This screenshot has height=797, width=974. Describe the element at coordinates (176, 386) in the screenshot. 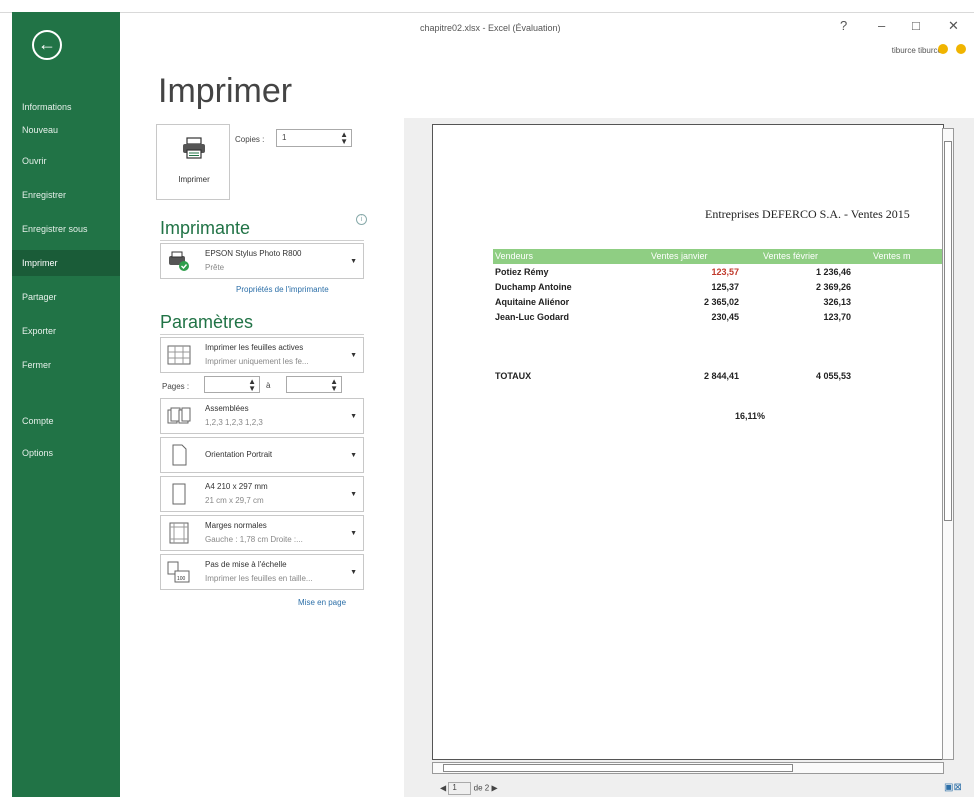

I see `pages-label: Pages :` at that location.